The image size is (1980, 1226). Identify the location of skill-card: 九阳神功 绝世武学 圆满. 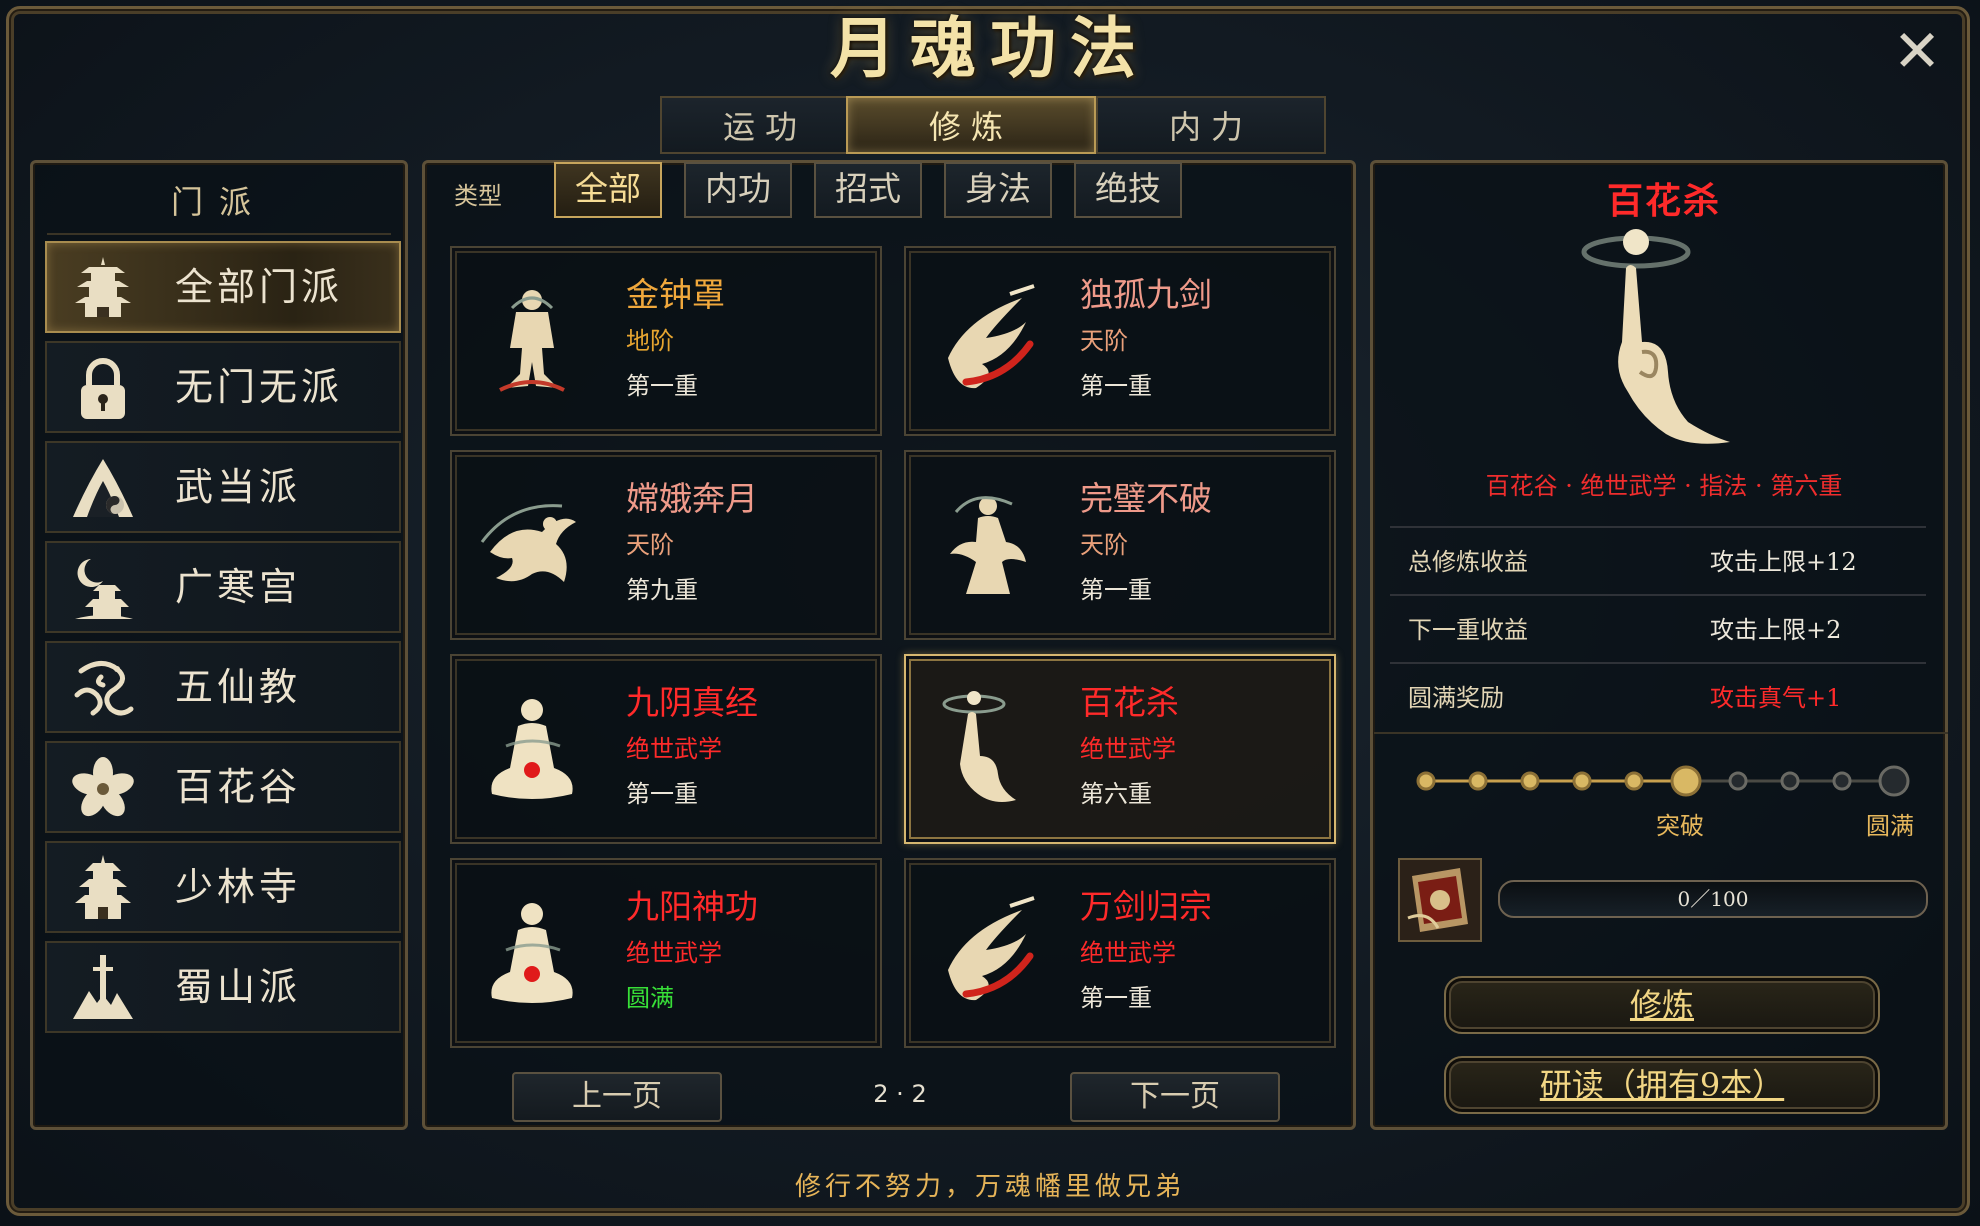
(666, 953).